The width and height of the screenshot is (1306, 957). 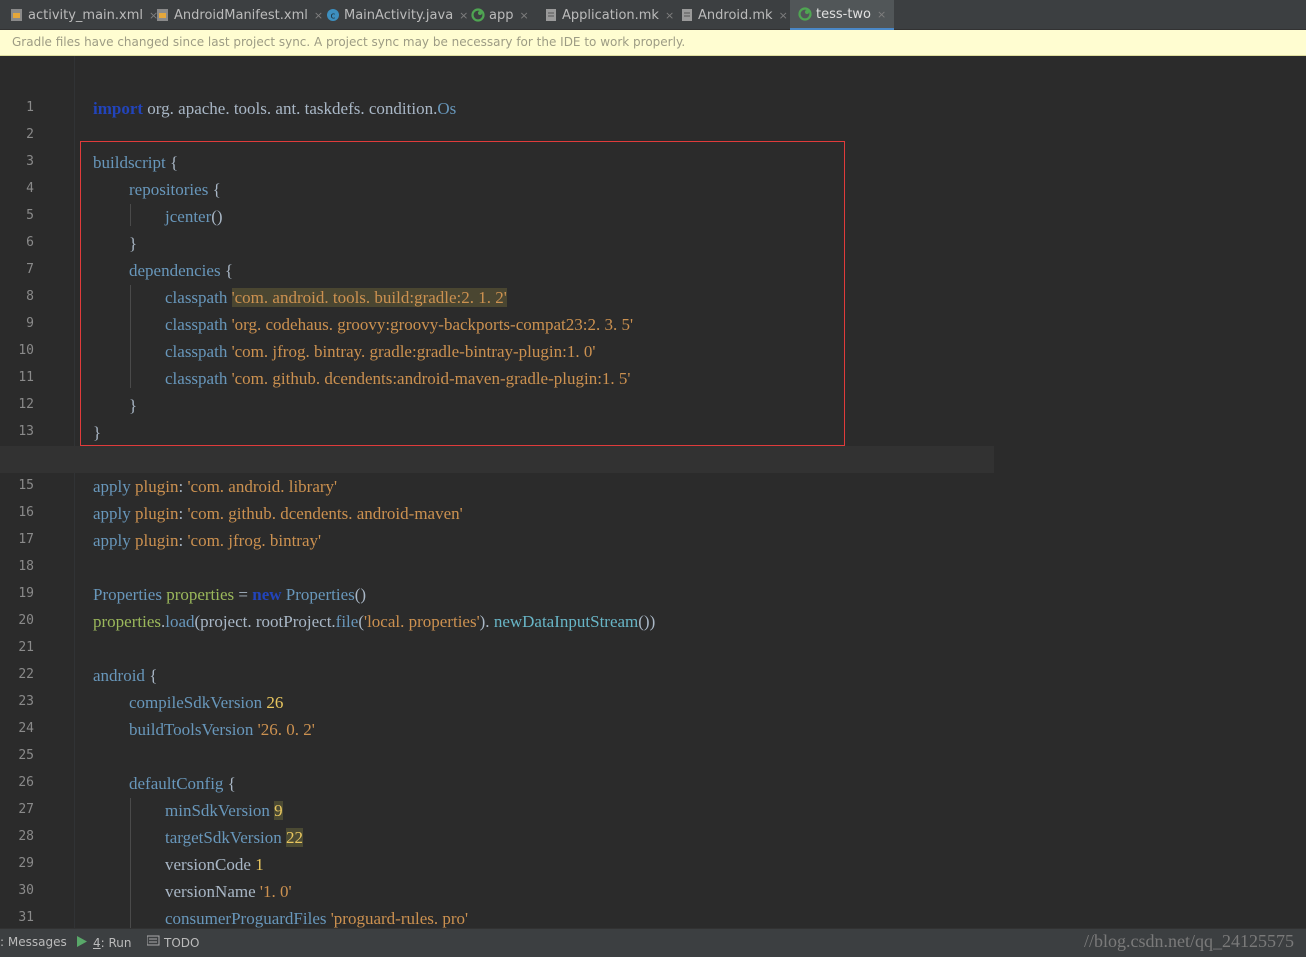 I want to click on code-line-4: repositories {, so click(x=175, y=189).